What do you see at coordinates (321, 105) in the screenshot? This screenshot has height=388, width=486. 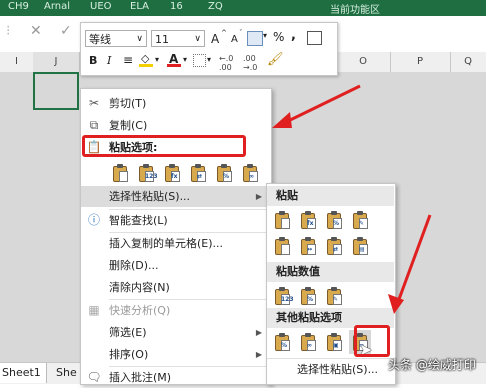 I see `arrow-line-paste-options` at bounding box center [321, 105].